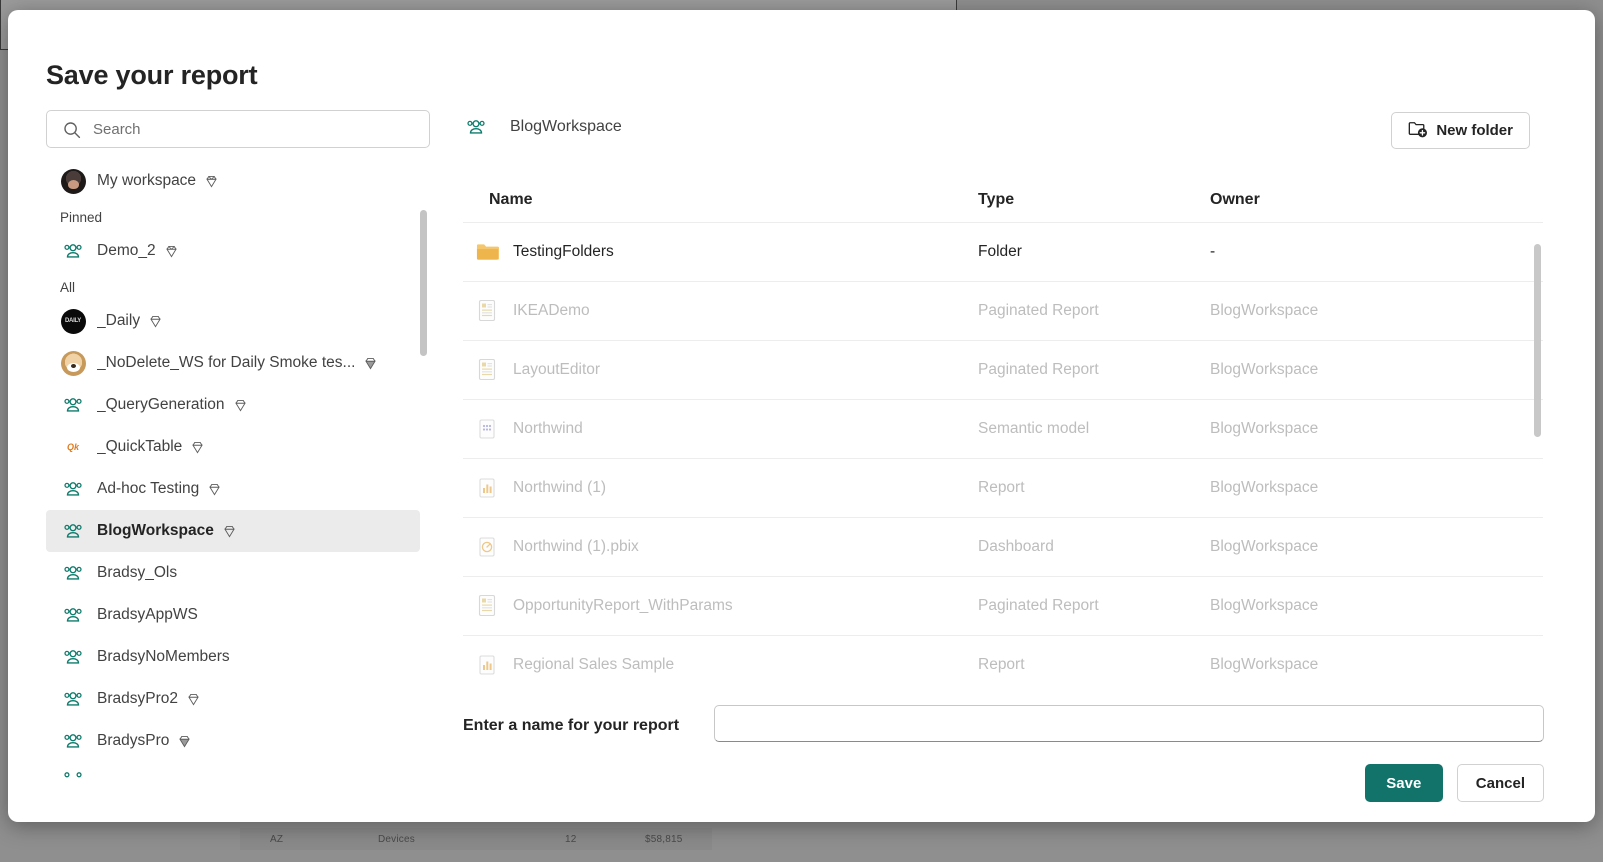  Describe the element at coordinates (233, 741) in the screenshot. I see `sidebar-item-bradyspro: BradysPro` at that location.